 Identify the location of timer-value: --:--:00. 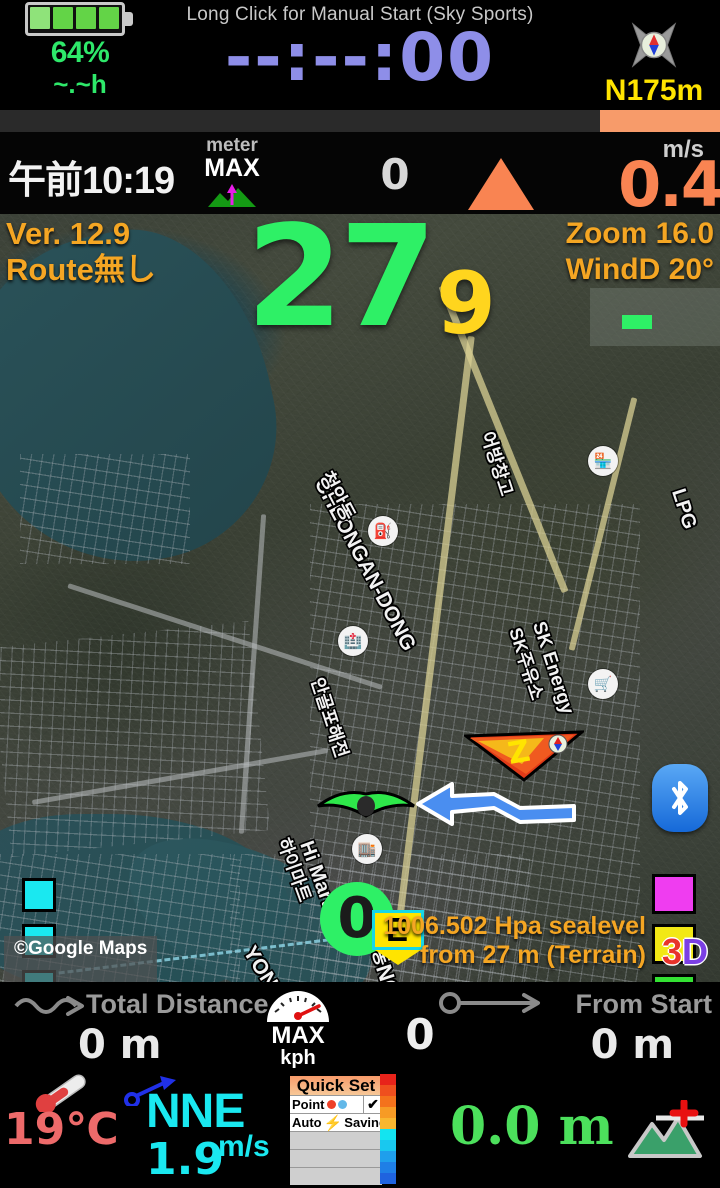
(360, 57).